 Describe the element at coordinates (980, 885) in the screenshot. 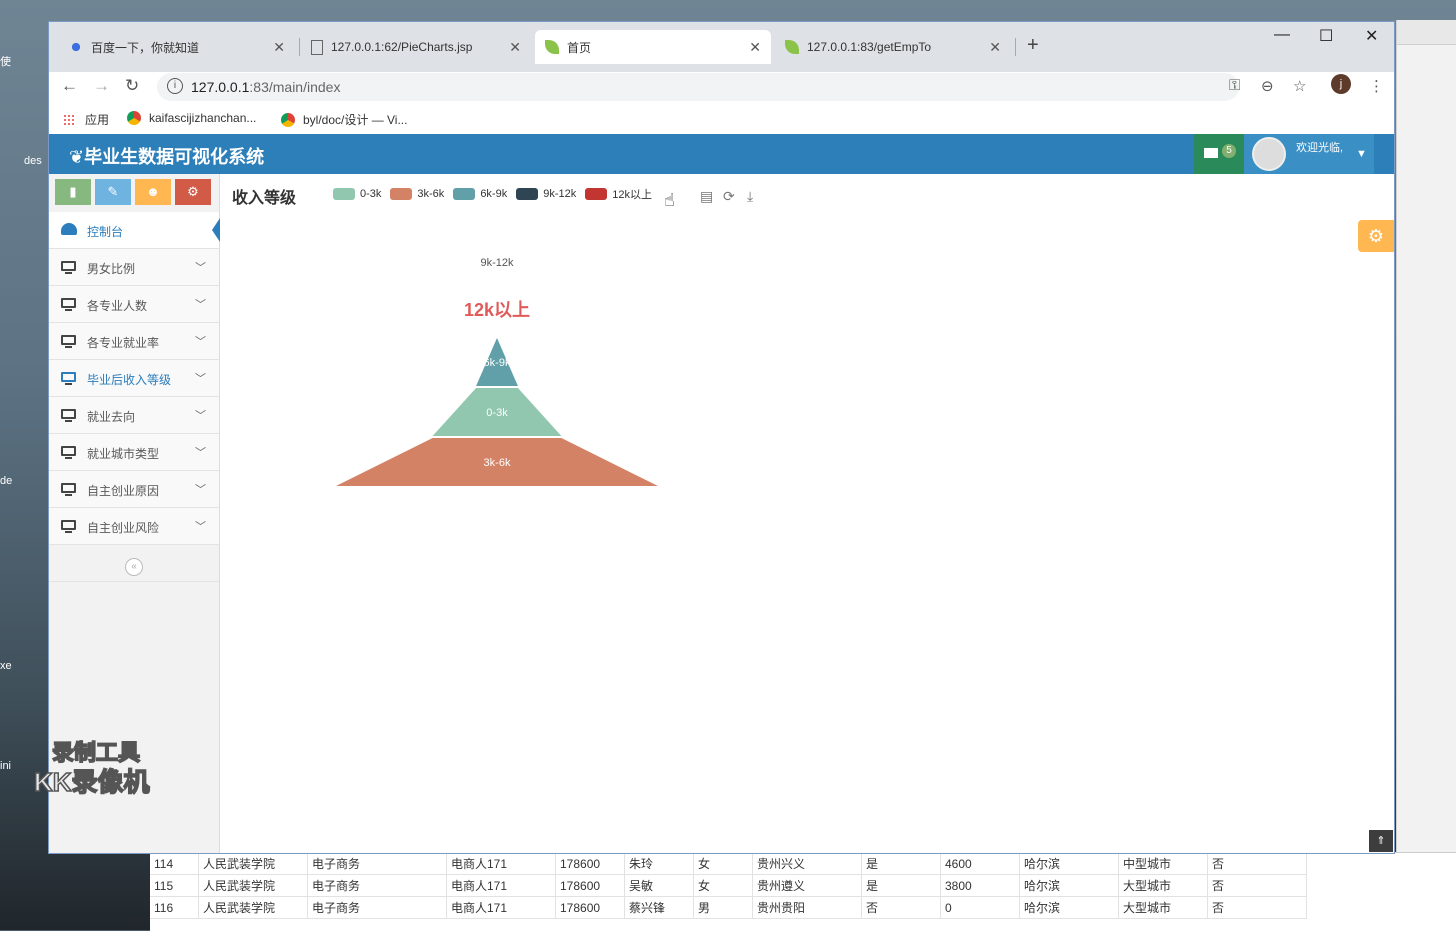

I see `table-cell: 3800` at that location.